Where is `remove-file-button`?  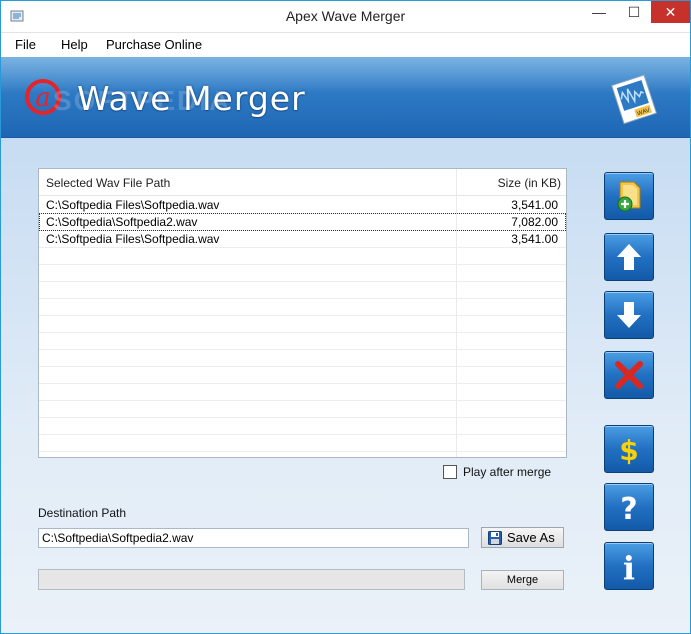
remove-file-button is located at coordinates (629, 375).